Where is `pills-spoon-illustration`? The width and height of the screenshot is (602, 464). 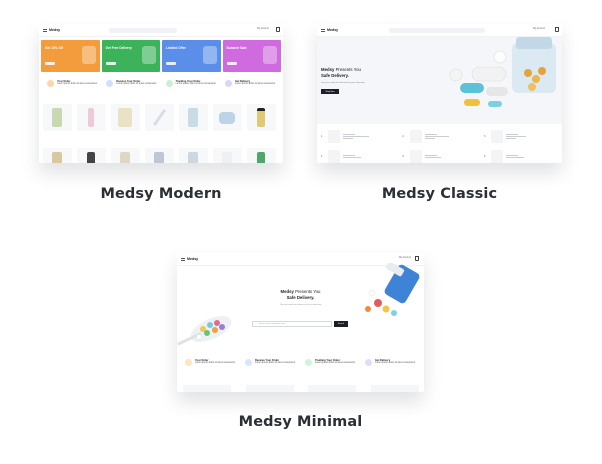
pills-spoon-illustration is located at coordinates (204, 331).